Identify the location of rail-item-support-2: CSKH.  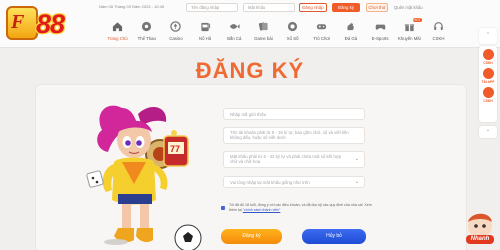
(488, 95).